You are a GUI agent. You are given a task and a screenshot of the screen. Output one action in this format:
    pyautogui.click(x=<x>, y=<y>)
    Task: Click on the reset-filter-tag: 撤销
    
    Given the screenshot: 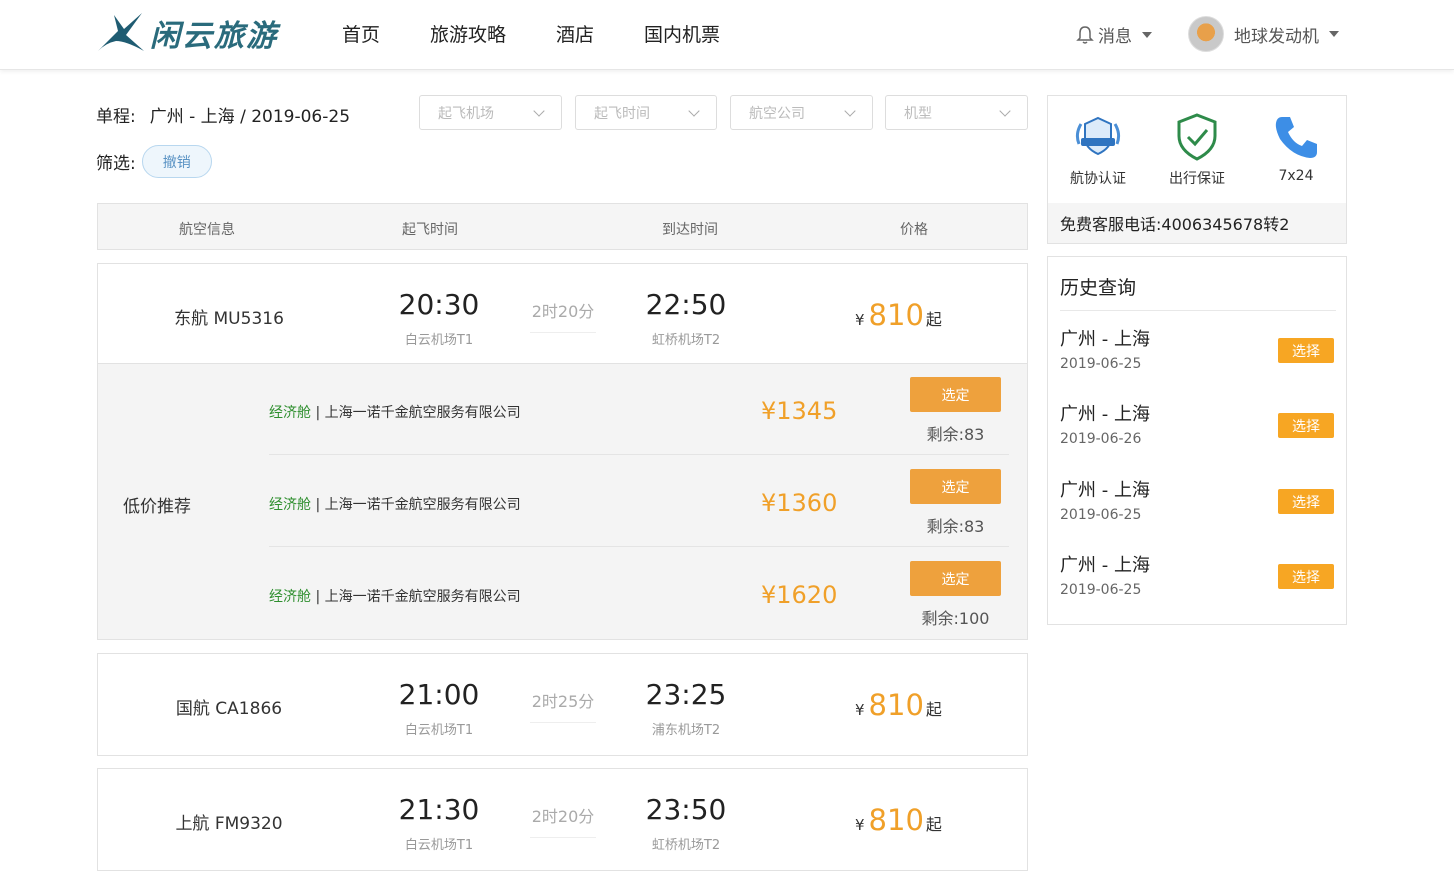 What is the action you would take?
    pyautogui.click(x=176, y=161)
    